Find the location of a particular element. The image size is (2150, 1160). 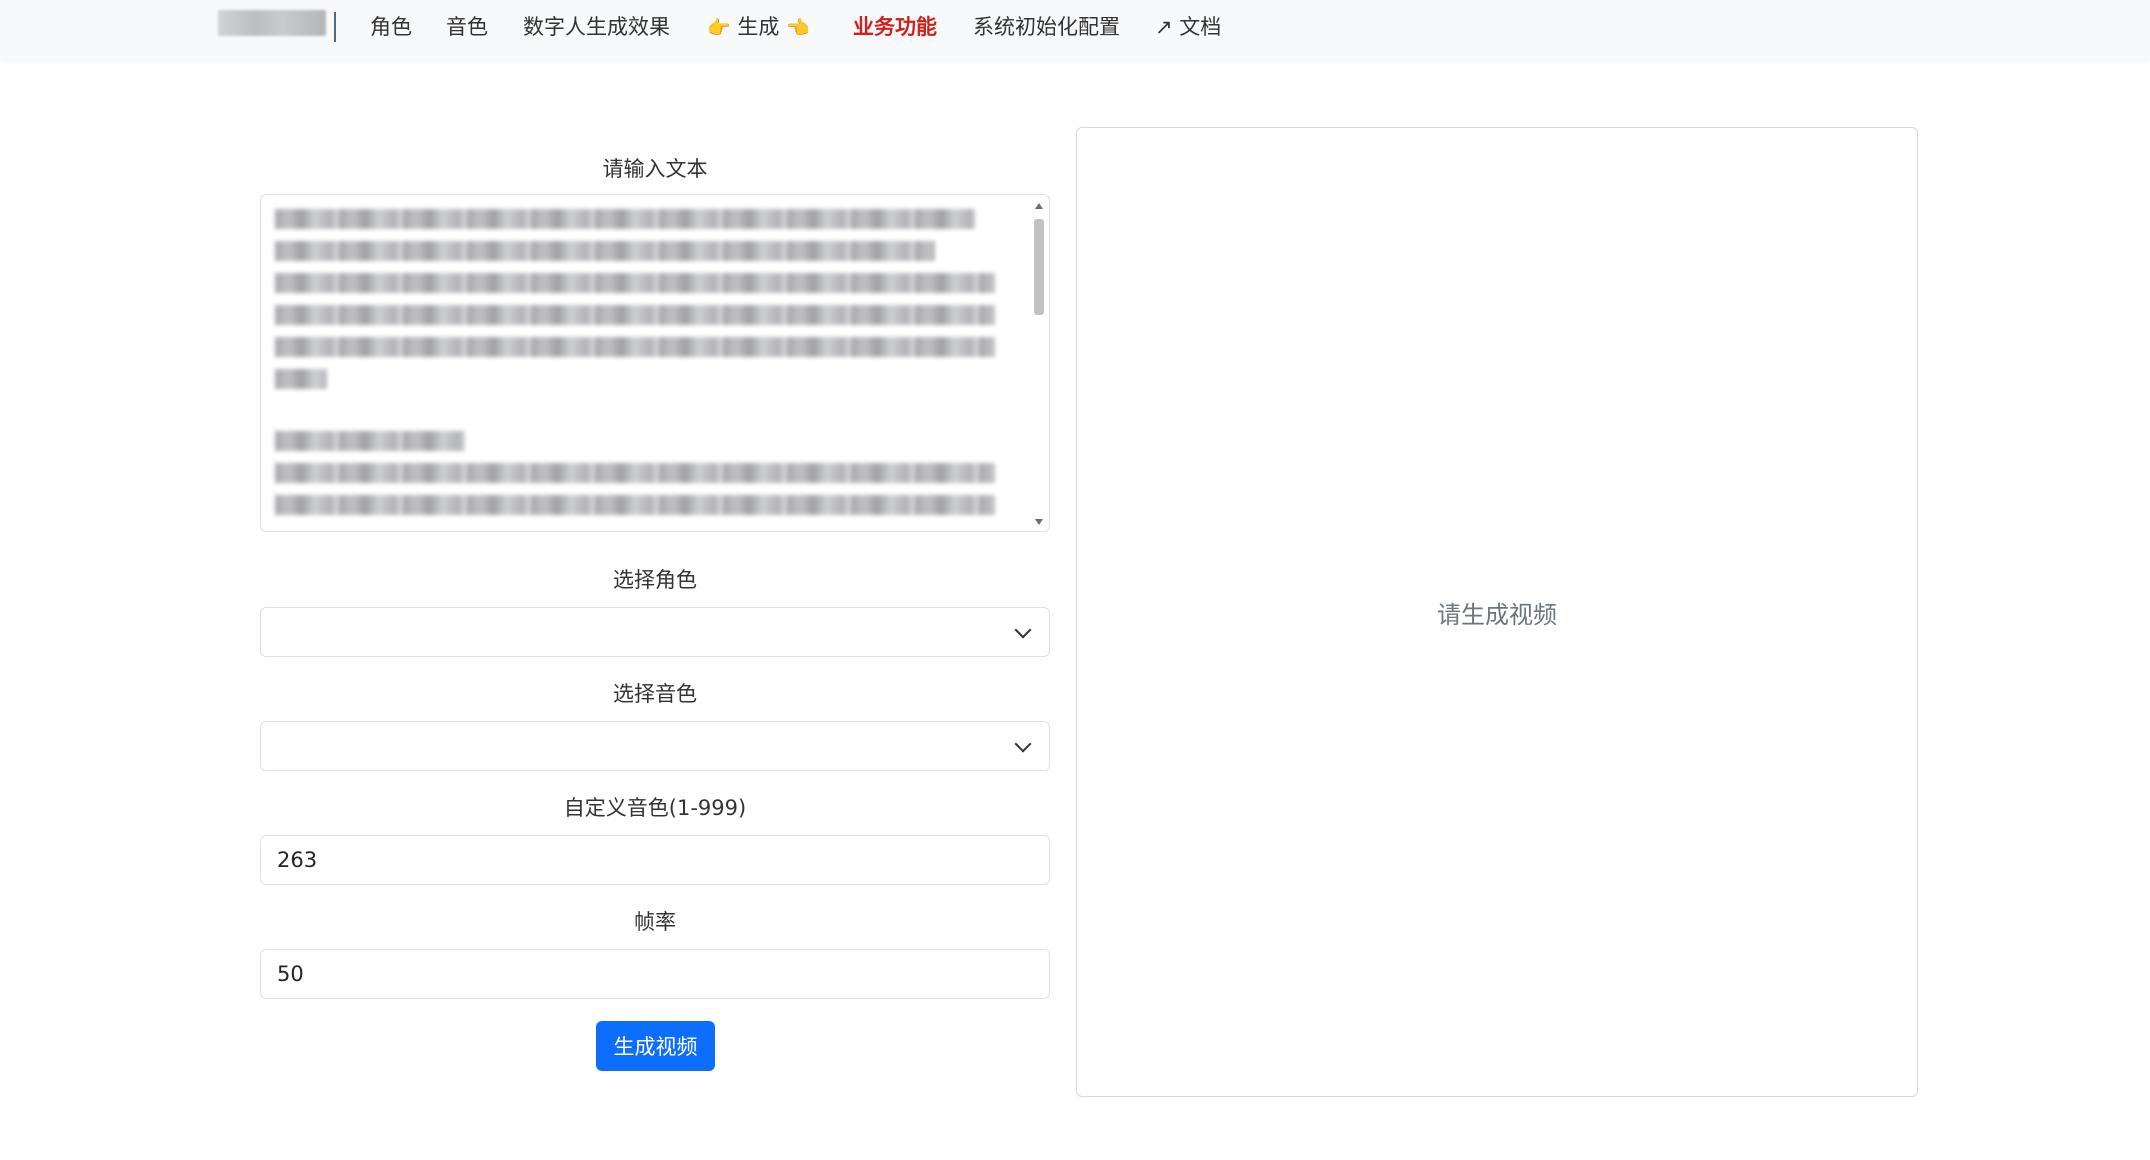

nav-item-role: 角色 is located at coordinates (391, 27).